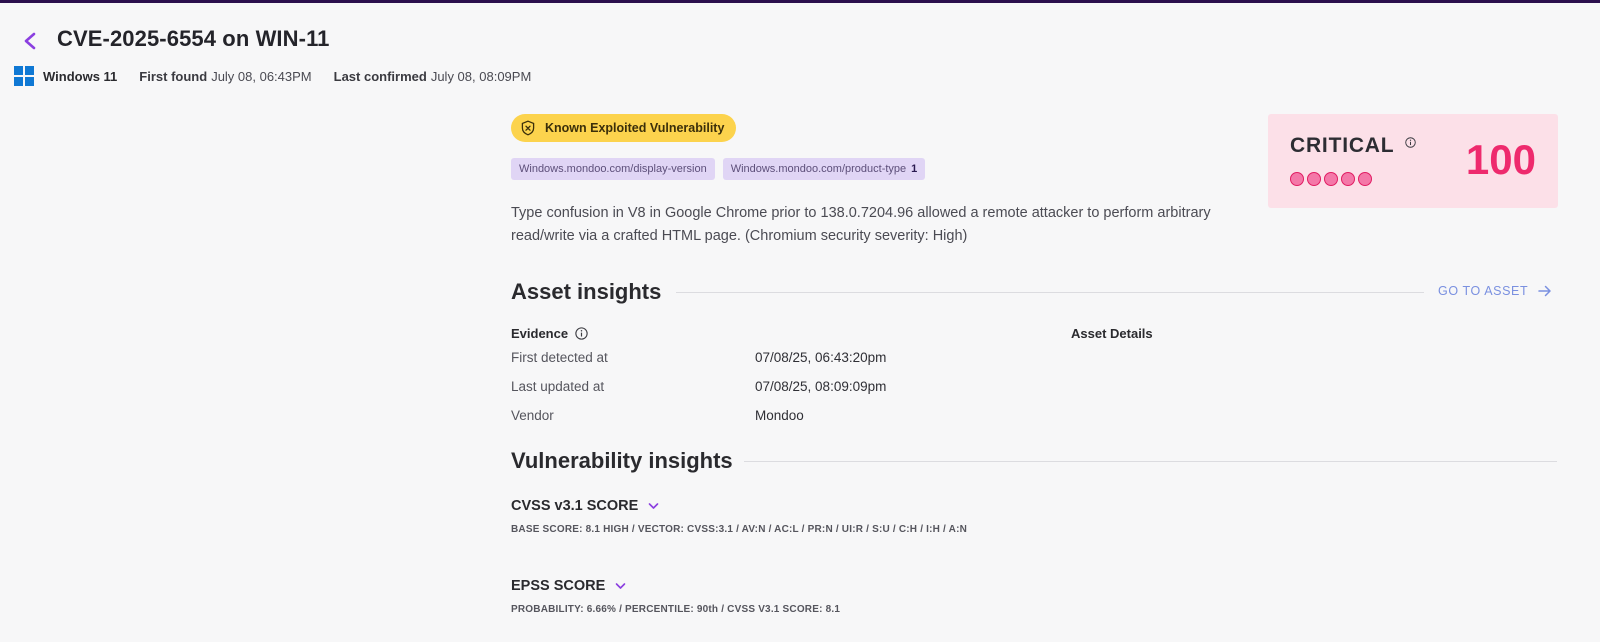 Image resolution: width=1600 pixels, height=642 pixels. What do you see at coordinates (821, 386) in the screenshot?
I see `evidence-row-value: 07/08/25, 08:09:09pm` at bounding box center [821, 386].